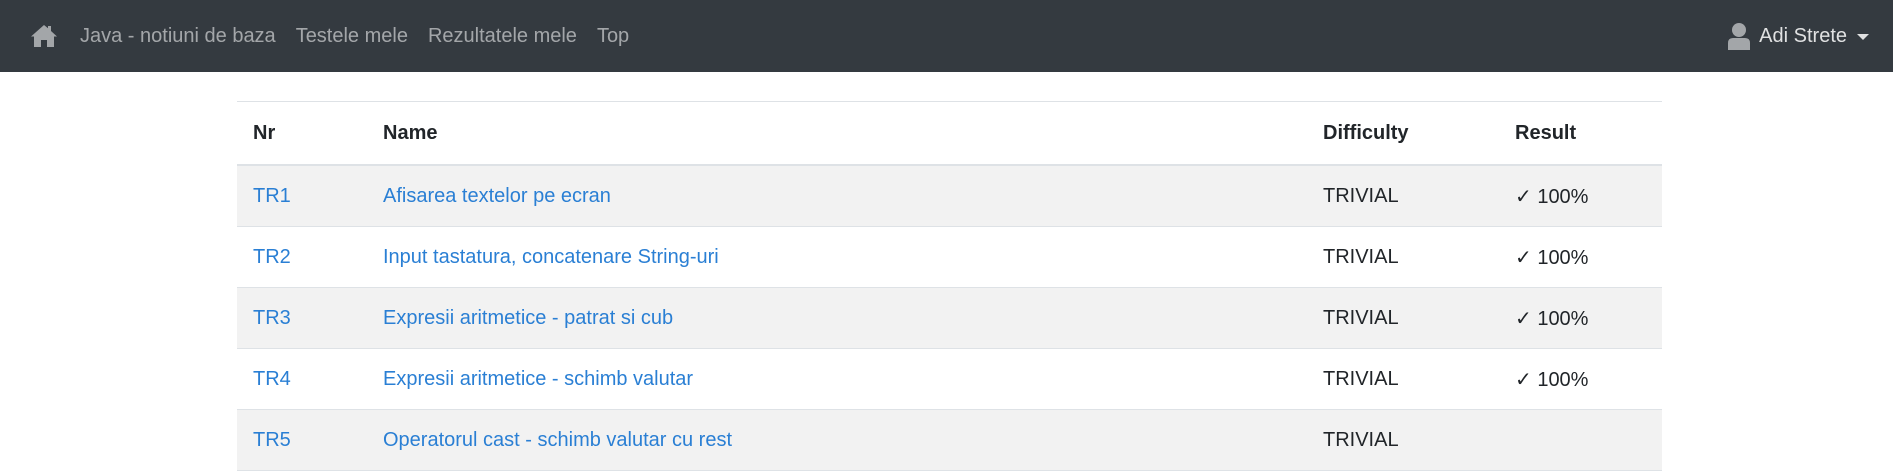 Image resolution: width=1893 pixels, height=472 pixels. Describe the element at coordinates (178, 36) in the screenshot. I see `nav-link-java-basics: Java - notiuni de baza` at that location.